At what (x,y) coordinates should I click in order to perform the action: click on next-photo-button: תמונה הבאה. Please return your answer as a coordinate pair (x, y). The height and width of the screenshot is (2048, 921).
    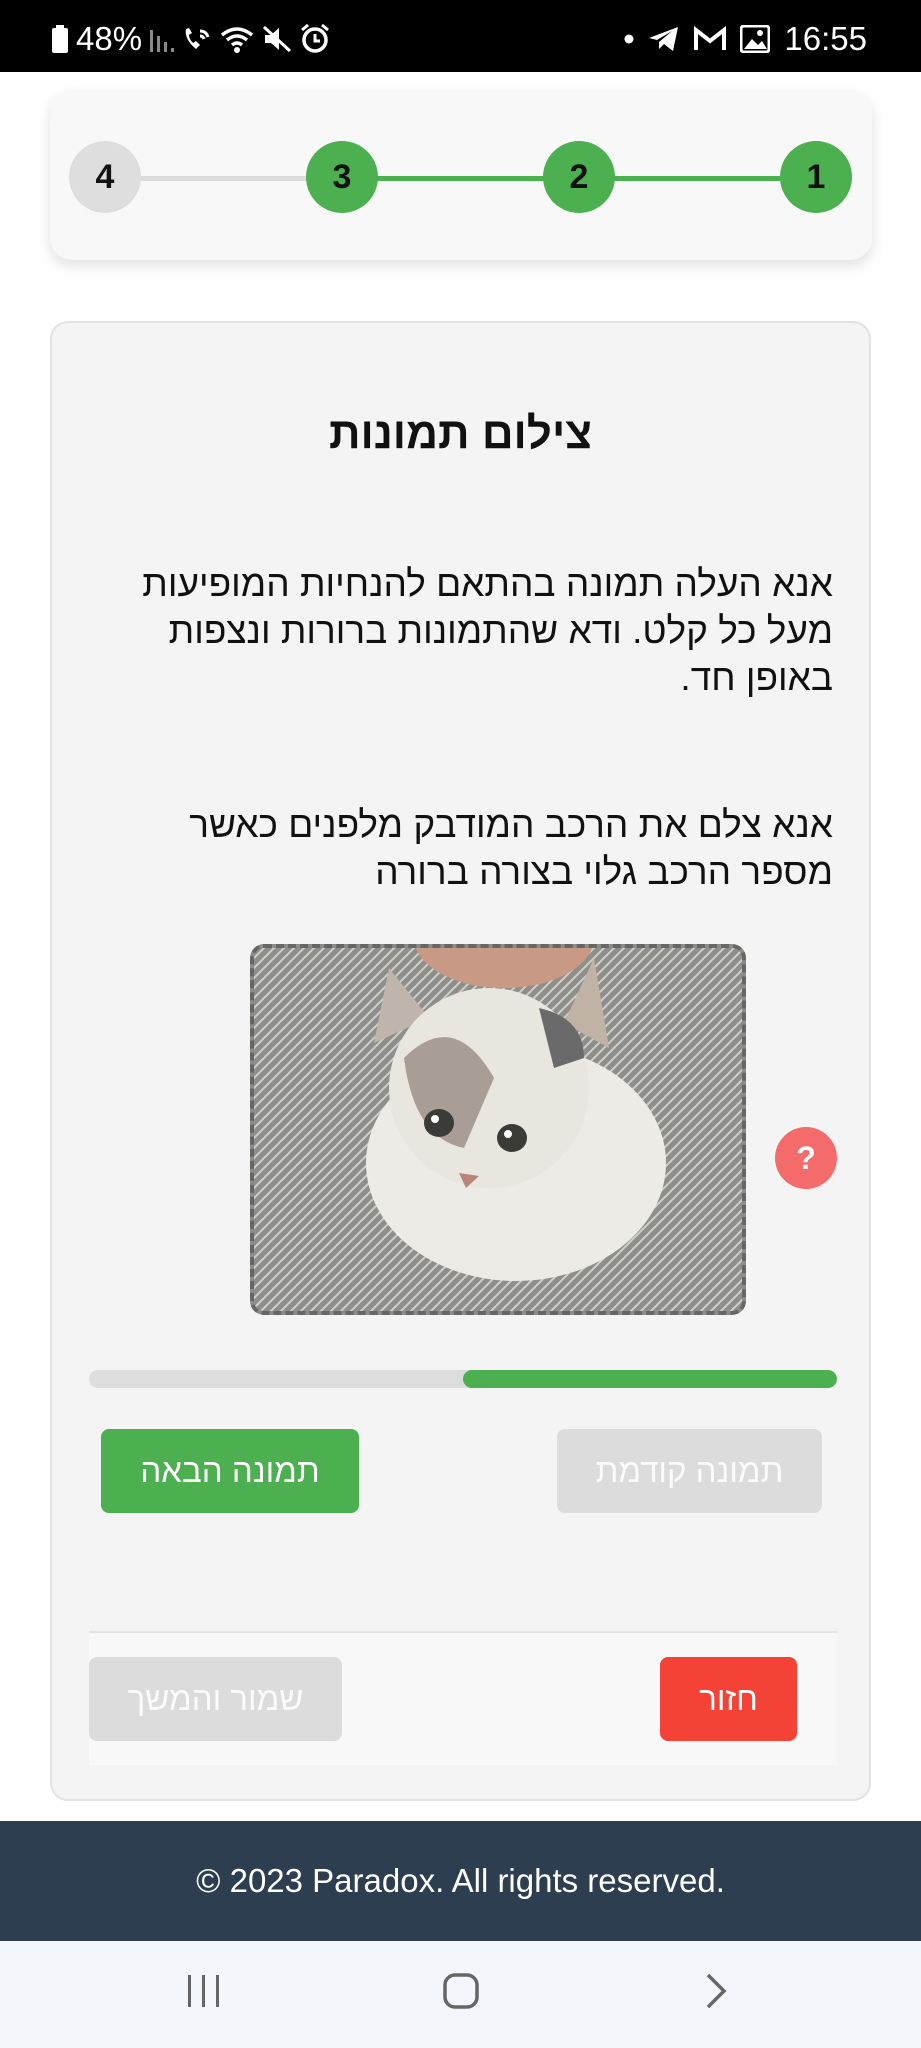
    Looking at the image, I should click on (230, 1471).